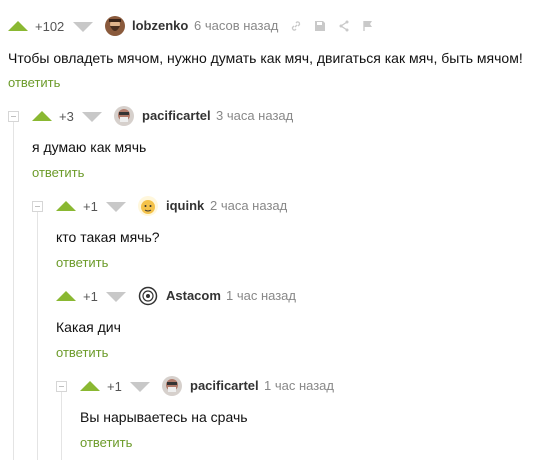 This screenshot has height=460, width=556. I want to click on save-icon, so click(320, 26).